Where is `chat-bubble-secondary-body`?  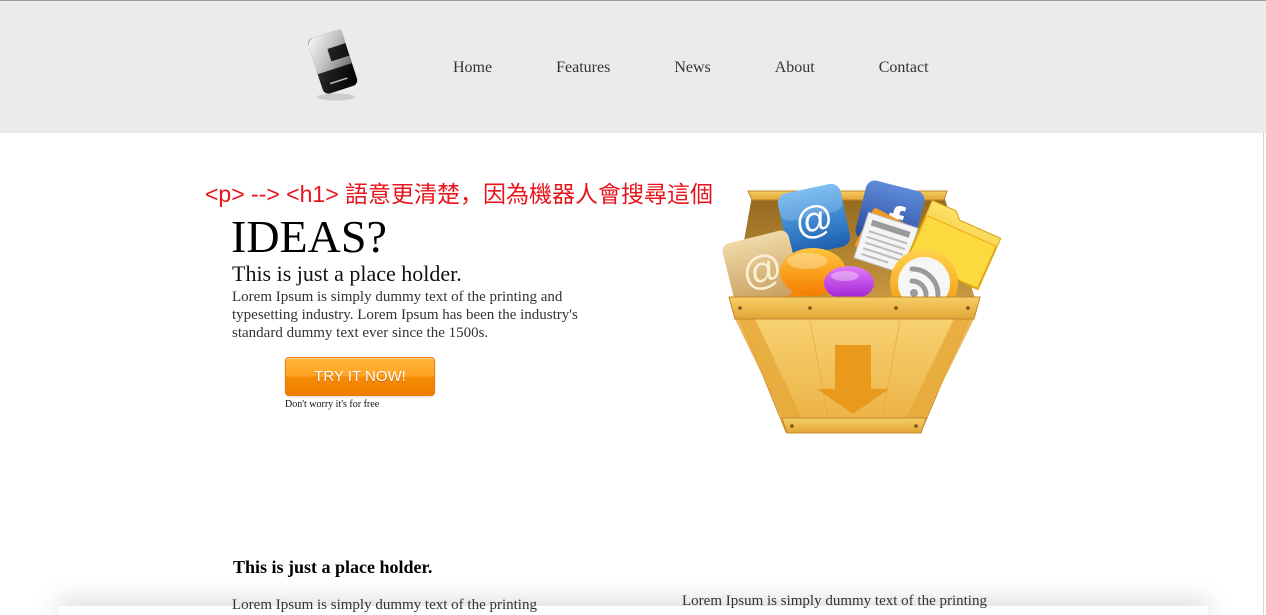 chat-bubble-secondary-body is located at coordinates (849, 283).